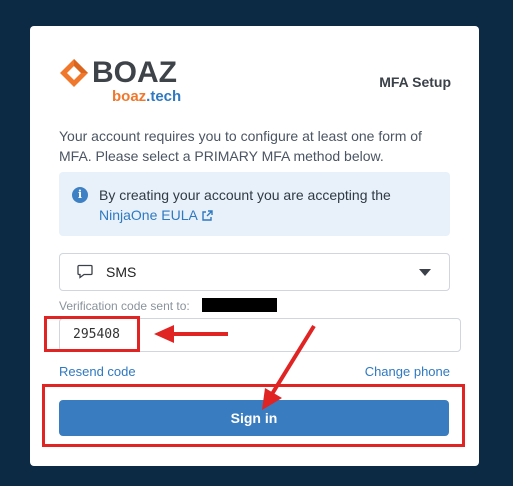  I want to click on arrow-to-code-head, so click(164, 334).